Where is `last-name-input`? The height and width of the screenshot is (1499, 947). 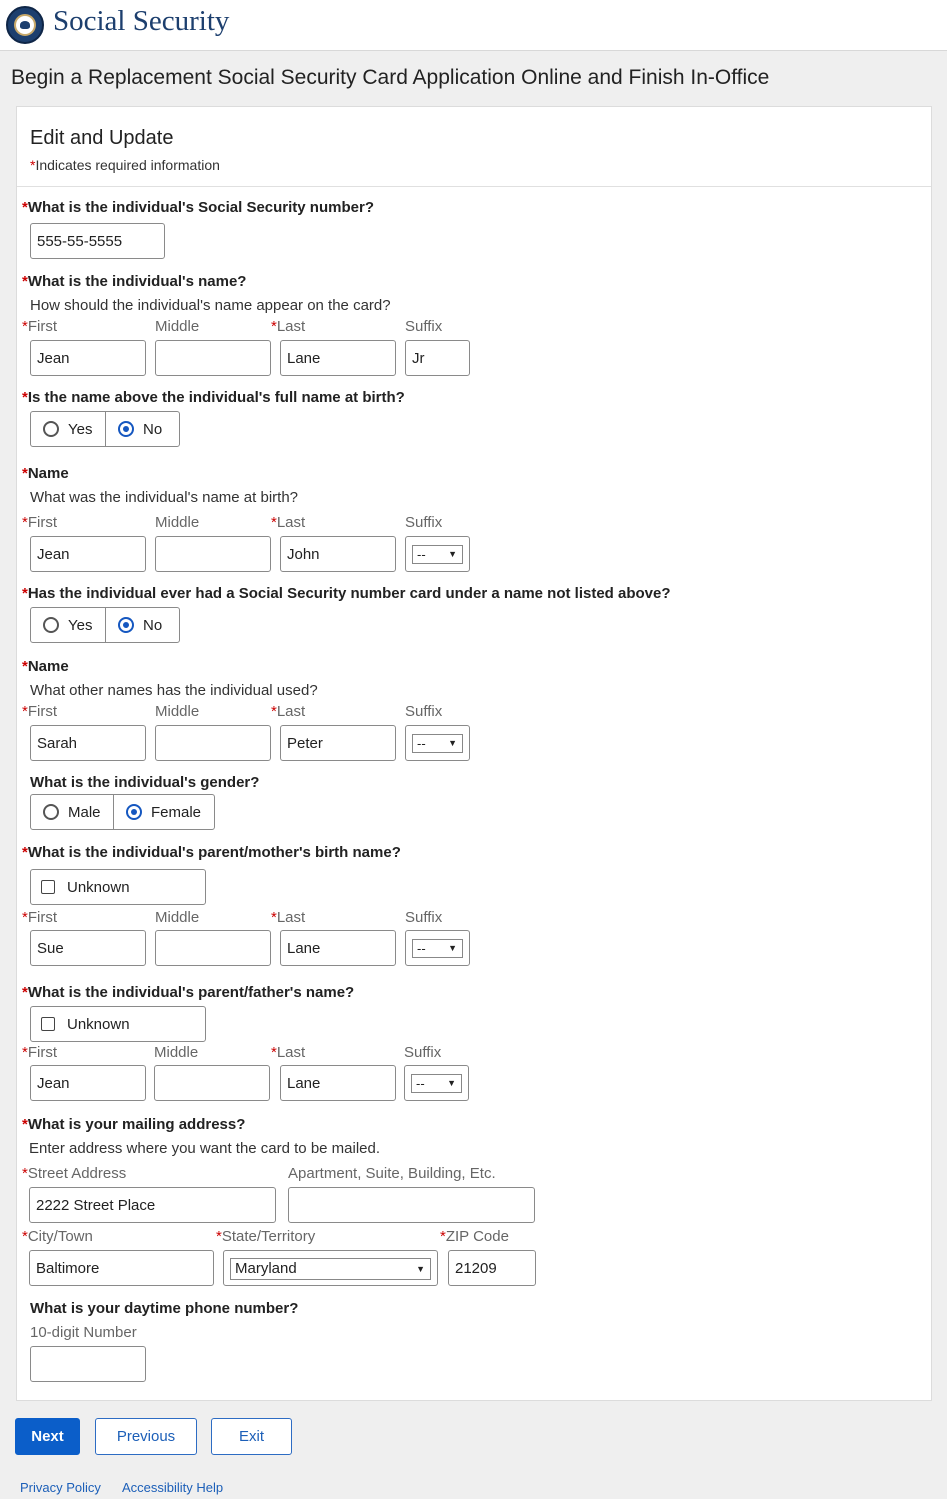 last-name-input is located at coordinates (338, 358).